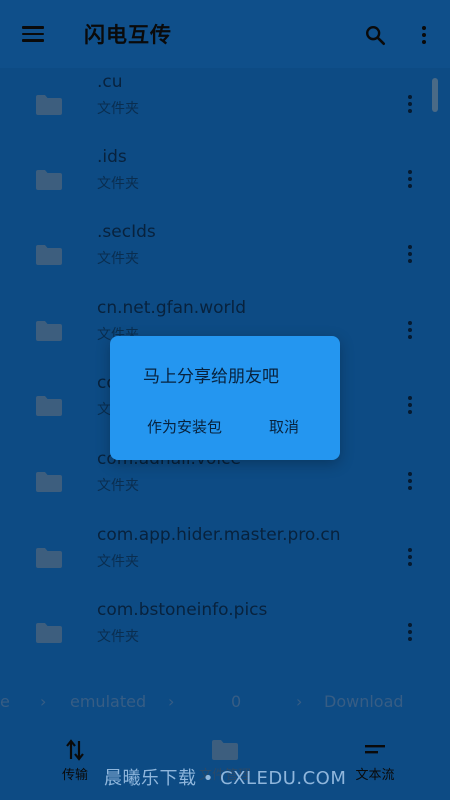 The width and height of the screenshot is (450, 800). Describe the element at coordinates (284, 426) in the screenshot. I see `cancel-button: 取消` at that location.